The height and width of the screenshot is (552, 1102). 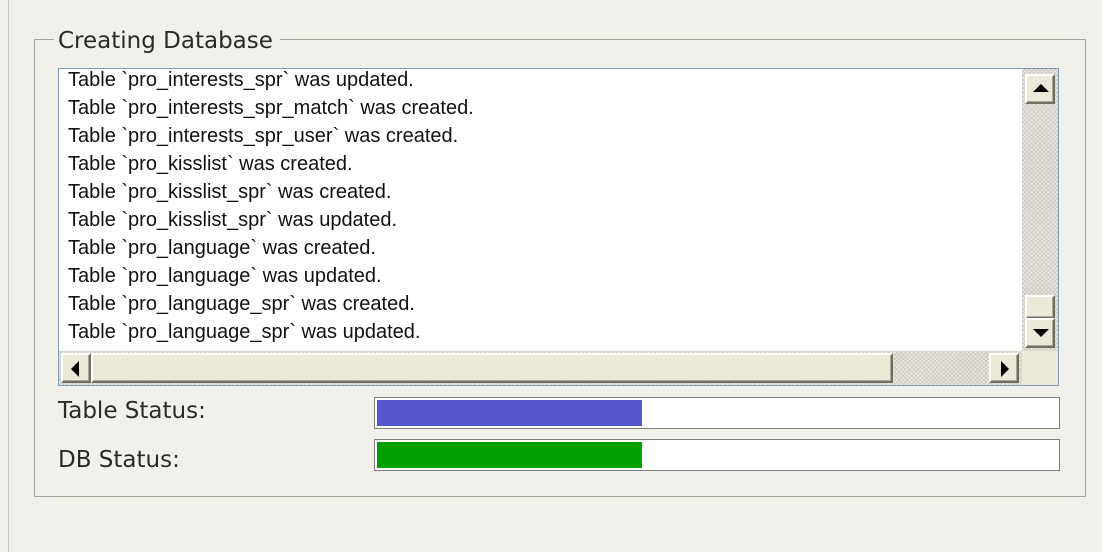 I want to click on table-status-label: Table Status:, so click(x=132, y=411).